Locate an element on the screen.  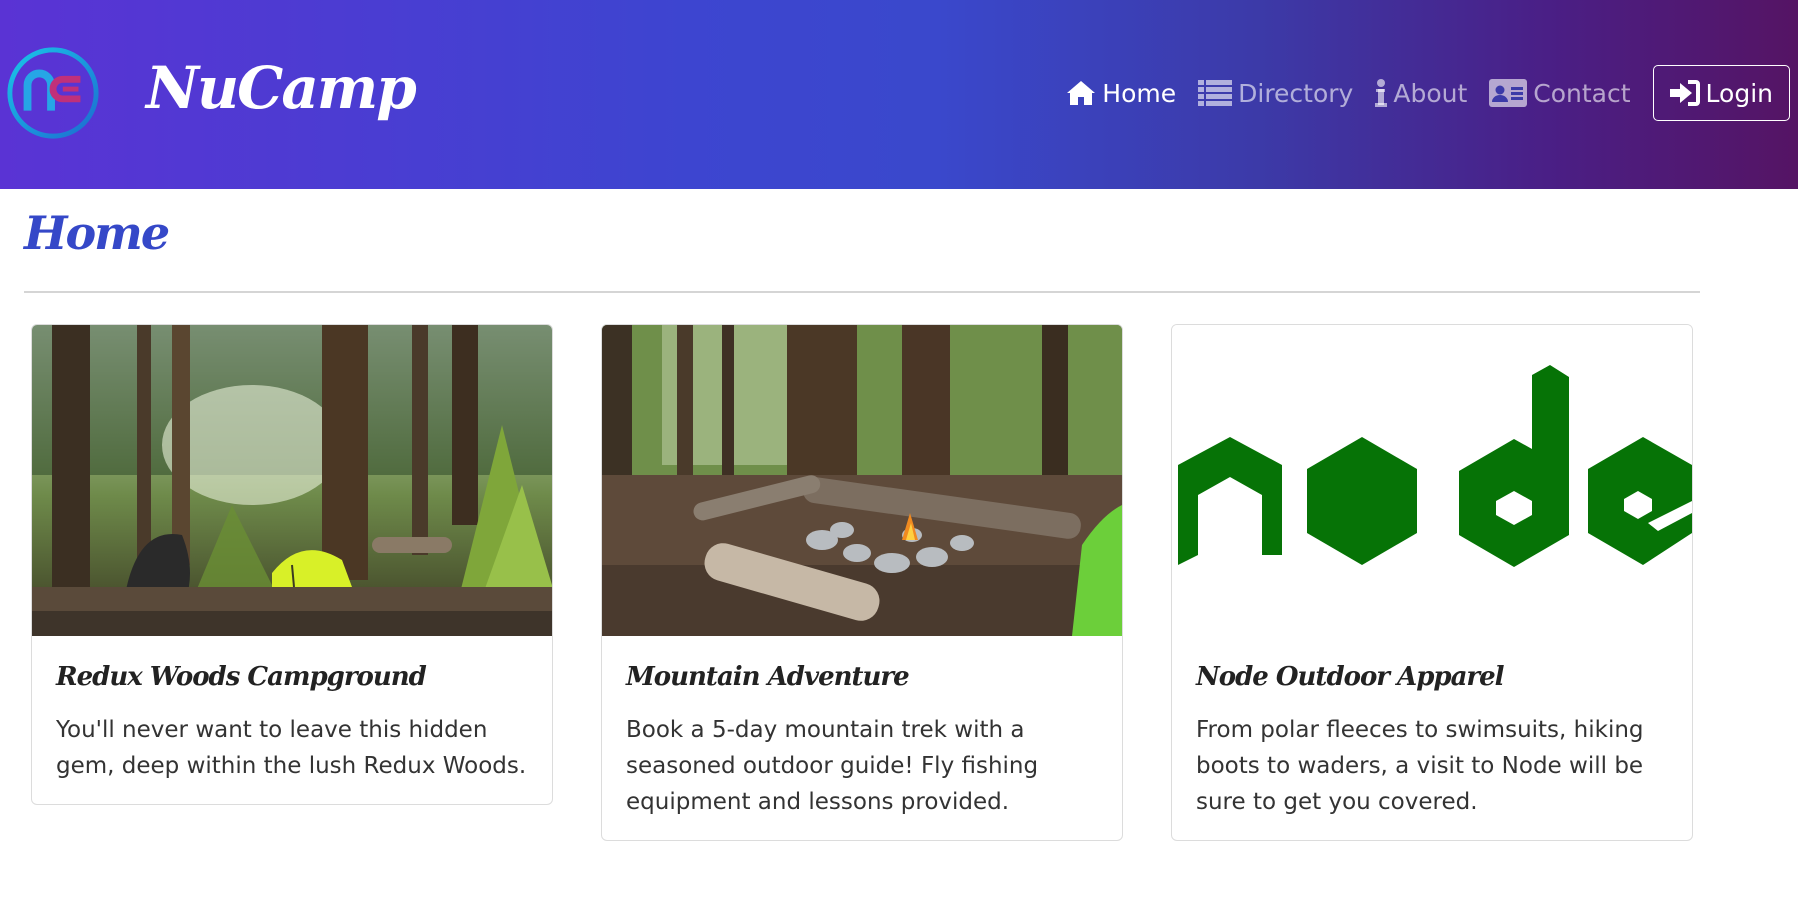
nav-item-label: Directory is located at coordinates (1296, 93).